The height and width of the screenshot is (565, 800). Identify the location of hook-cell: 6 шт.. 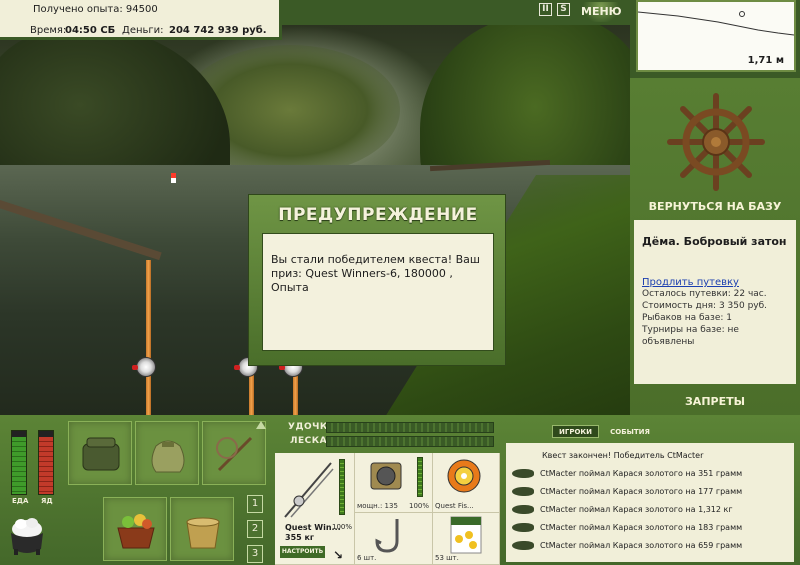
(394, 539).